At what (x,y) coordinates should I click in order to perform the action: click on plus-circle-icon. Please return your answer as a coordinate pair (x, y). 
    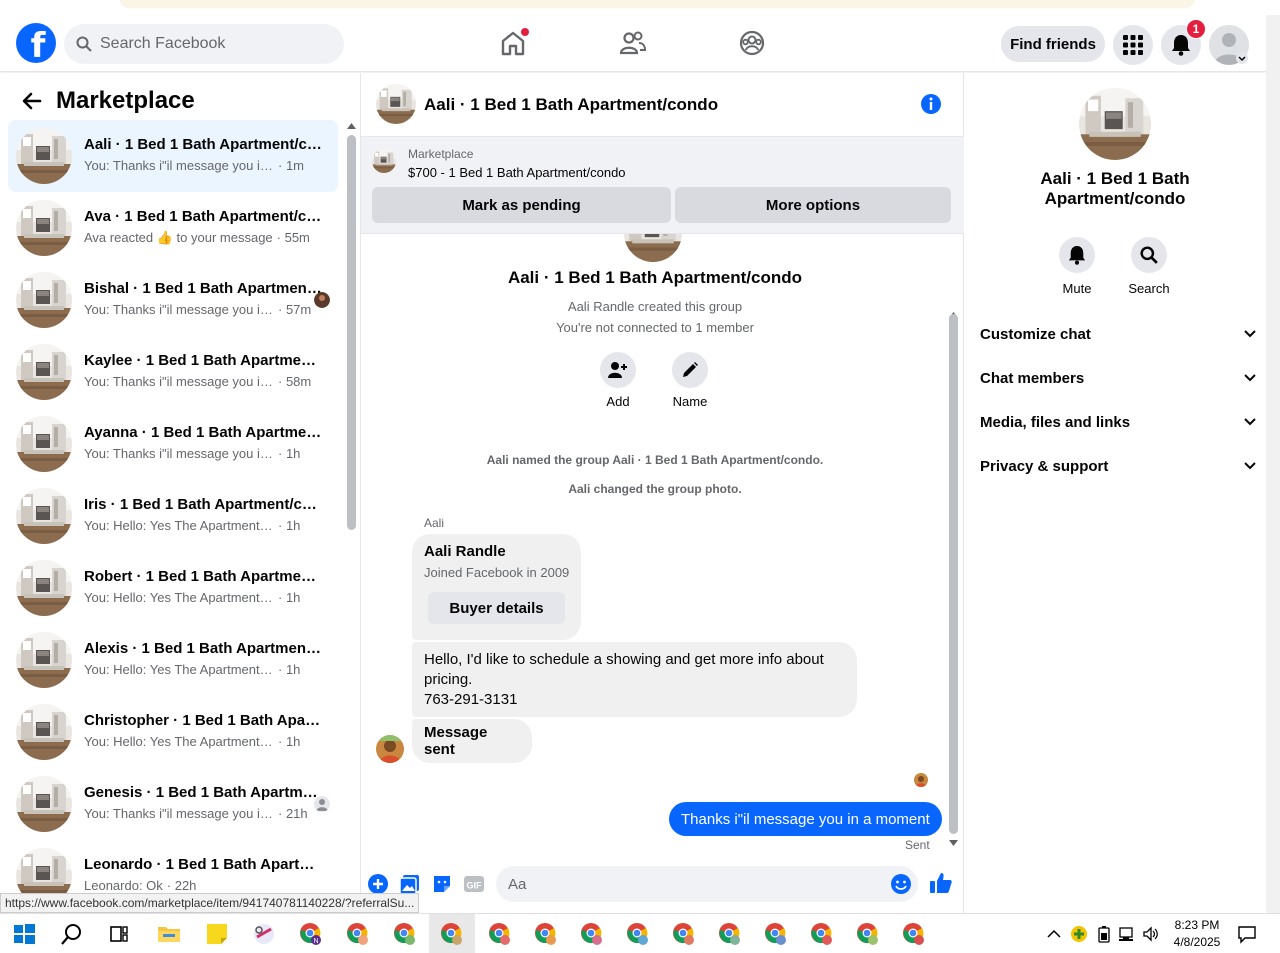
    Looking at the image, I should click on (378, 884).